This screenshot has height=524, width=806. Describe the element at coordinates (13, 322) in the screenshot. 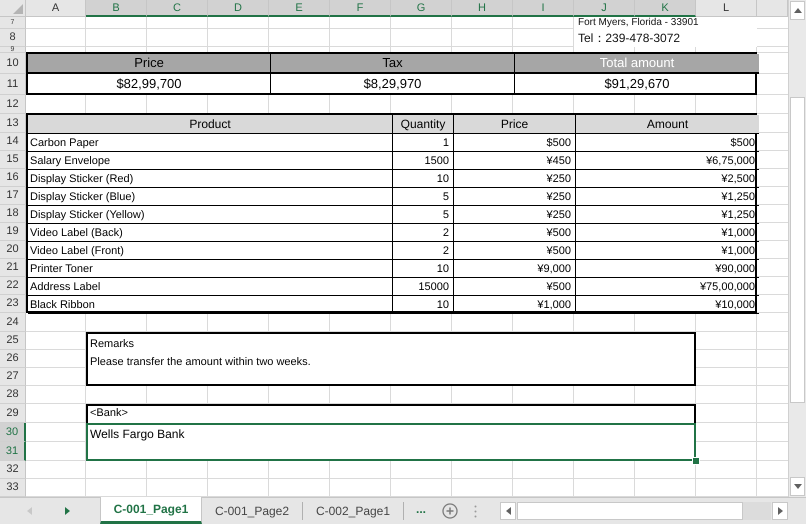

I see `row-header: 24` at that location.